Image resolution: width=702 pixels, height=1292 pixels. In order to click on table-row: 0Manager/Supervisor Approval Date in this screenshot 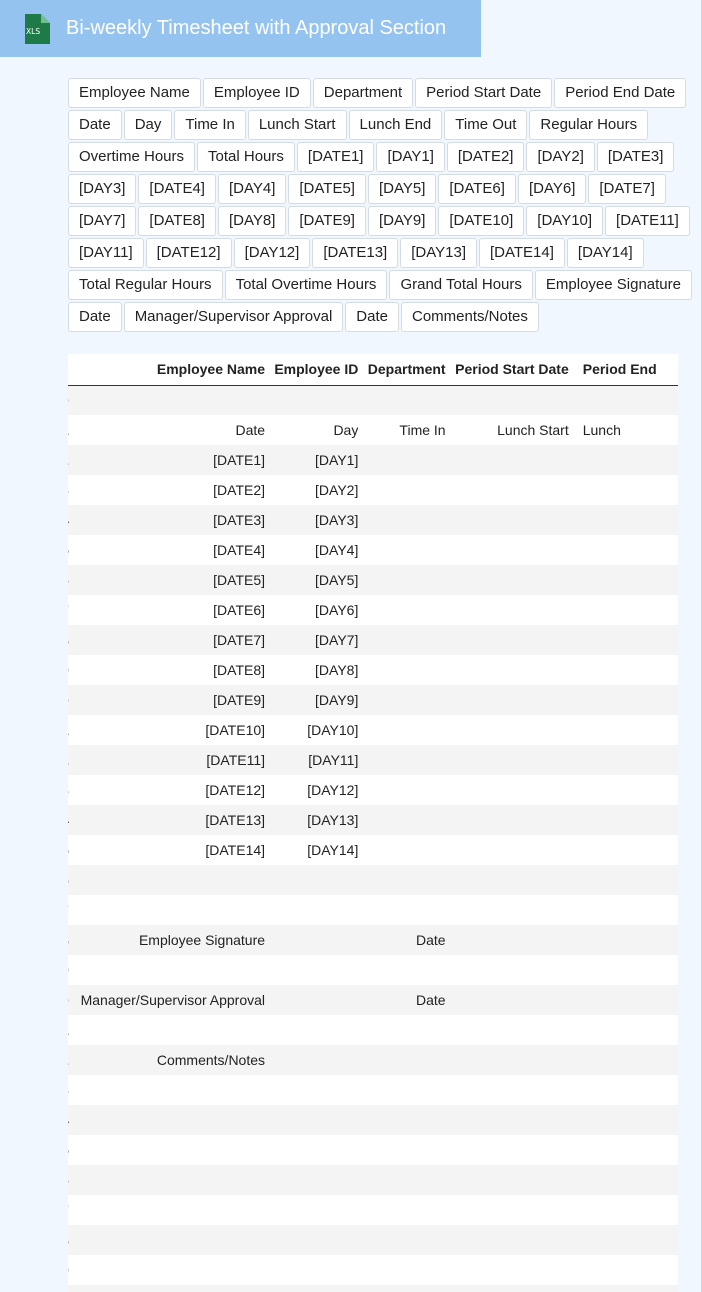, I will do `click(373, 1000)`.